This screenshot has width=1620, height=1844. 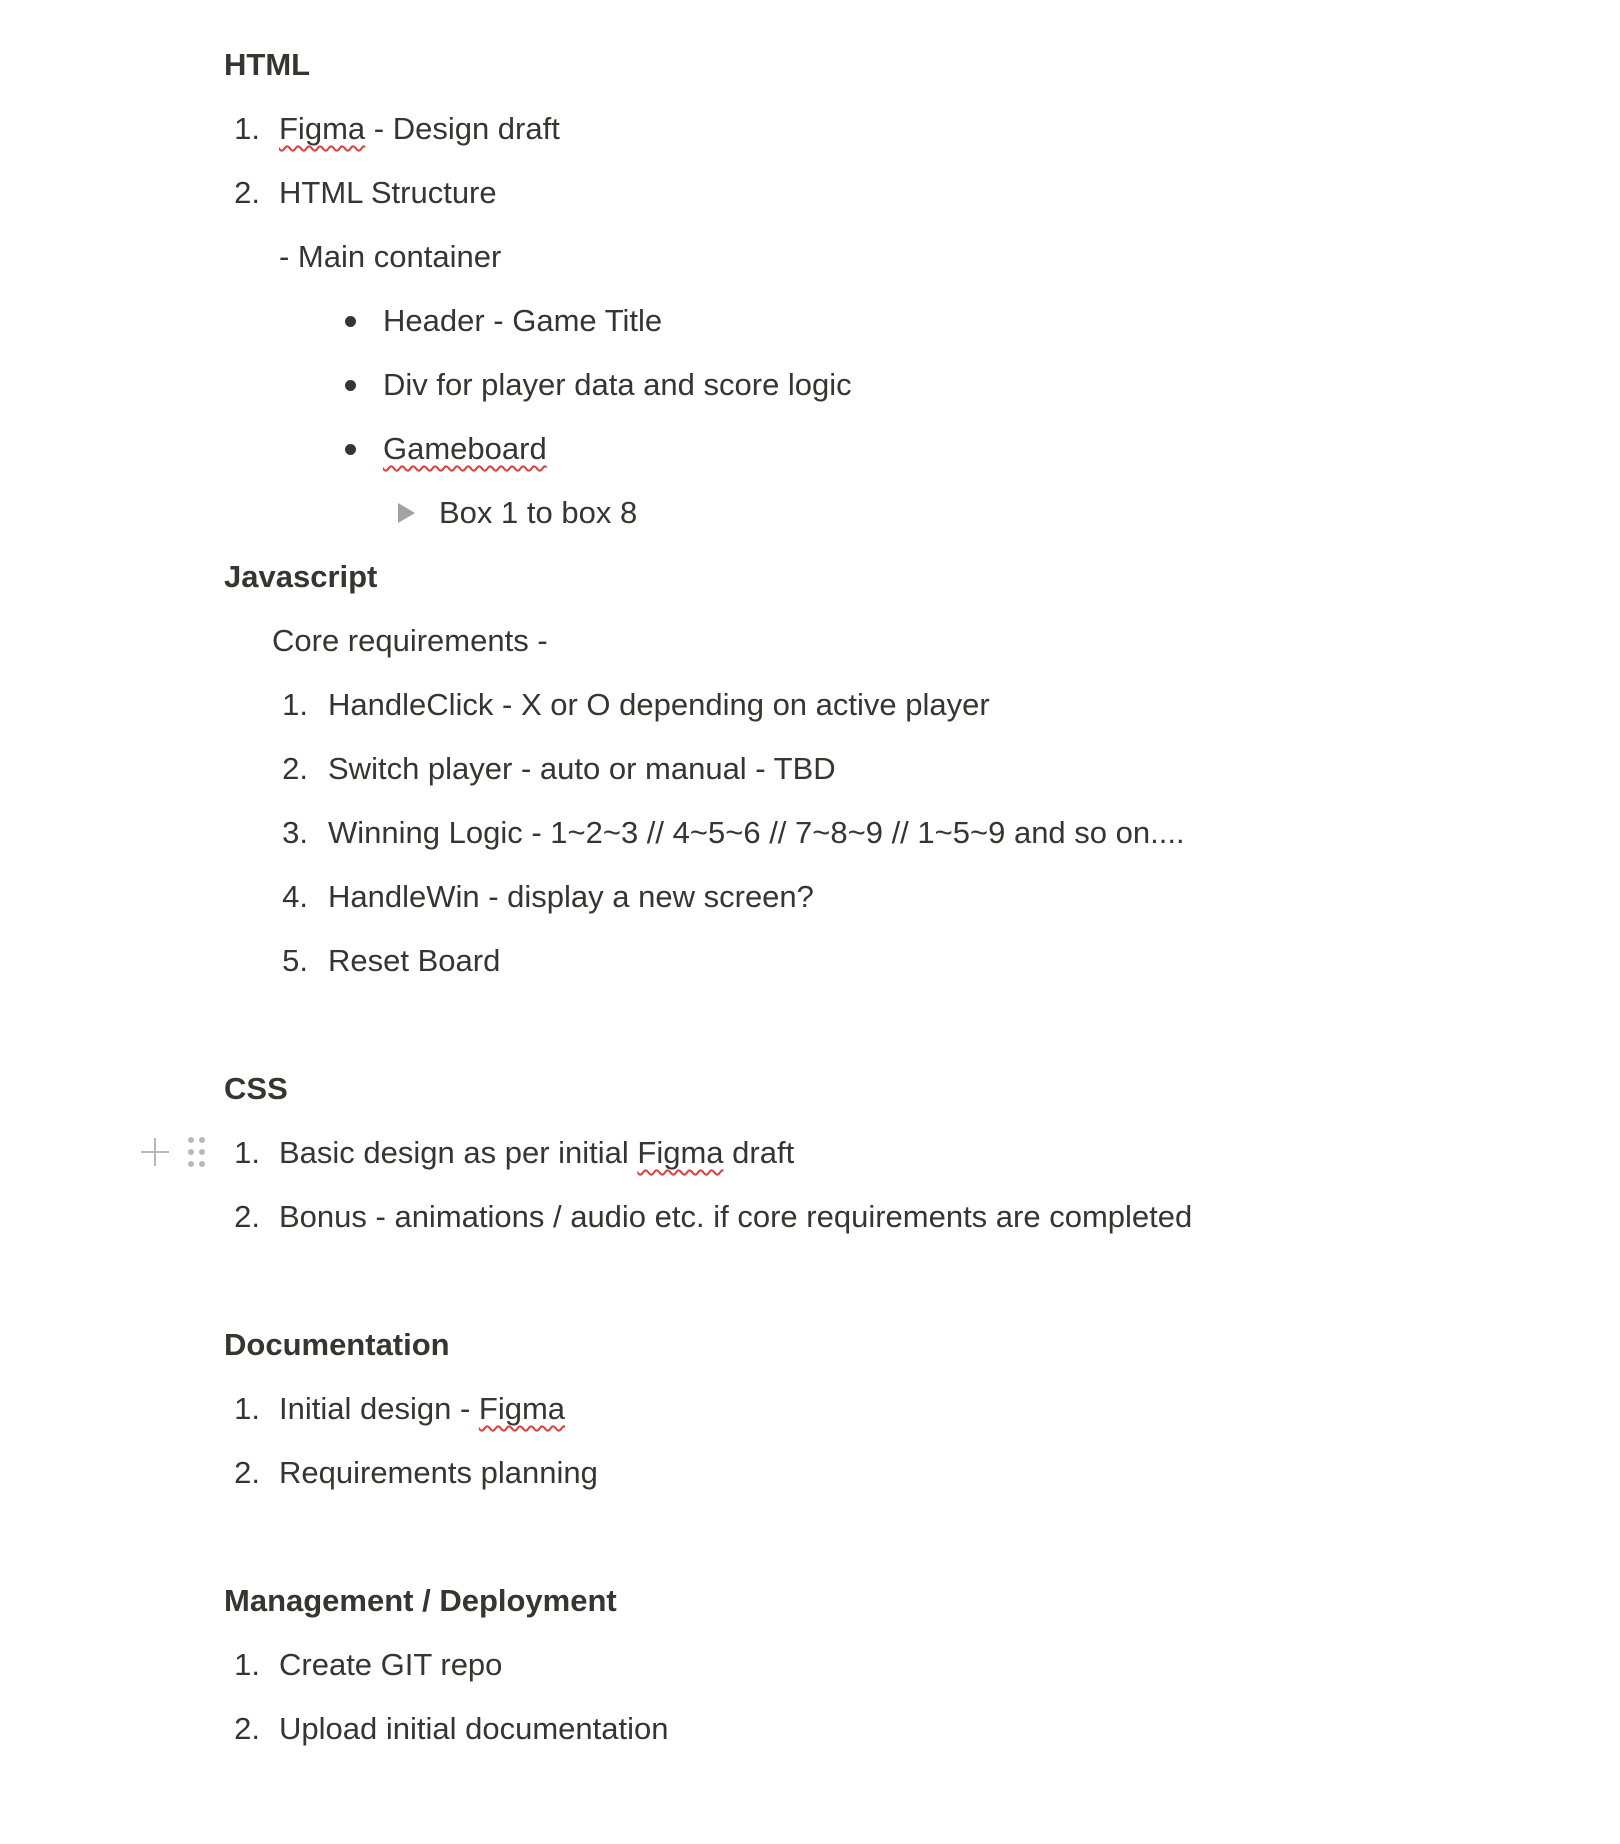 What do you see at coordinates (198, 1153) in the screenshot?
I see `drag-handle-icon` at bounding box center [198, 1153].